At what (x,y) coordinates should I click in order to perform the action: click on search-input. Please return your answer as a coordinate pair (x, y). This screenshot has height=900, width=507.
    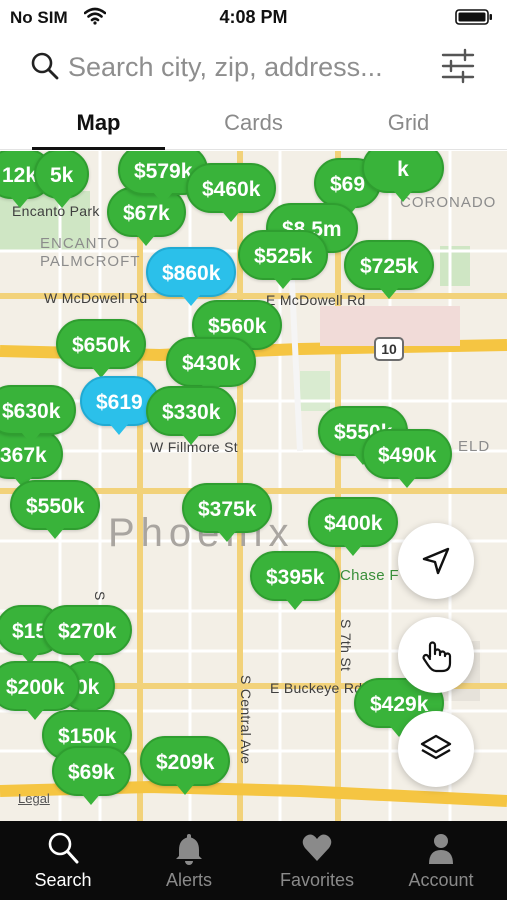
    Looking at the image, I should click on (248, 67).